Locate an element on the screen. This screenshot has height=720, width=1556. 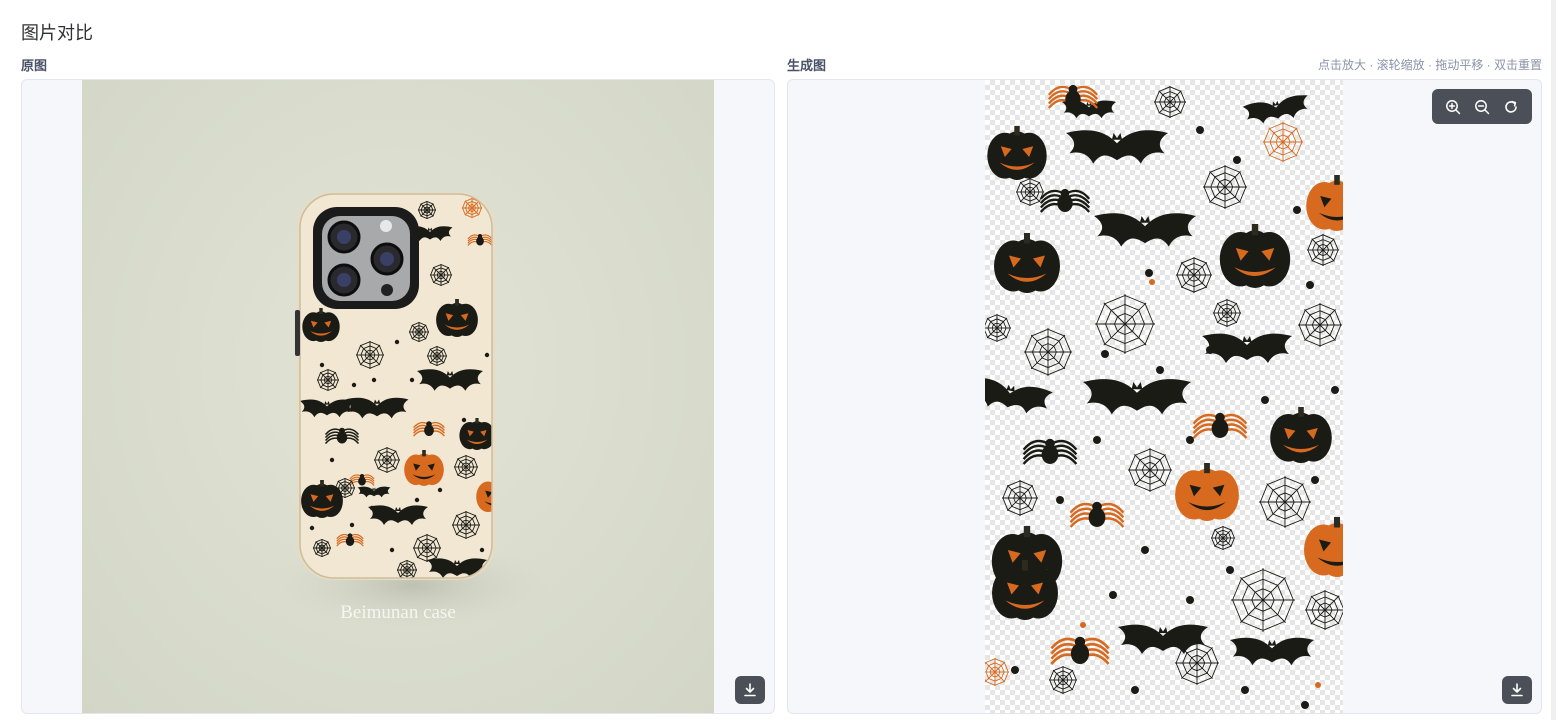
generated-download-button is located at coordinates (1517, 690).